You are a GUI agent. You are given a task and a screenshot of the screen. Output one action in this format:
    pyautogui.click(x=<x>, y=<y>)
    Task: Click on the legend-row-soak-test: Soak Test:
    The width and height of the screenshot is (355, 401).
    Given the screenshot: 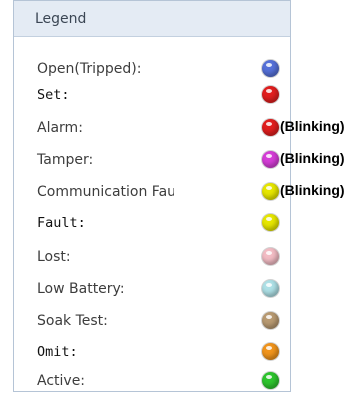 What is the action you would take?
    pyautogui.click(x=152, y=322)
    